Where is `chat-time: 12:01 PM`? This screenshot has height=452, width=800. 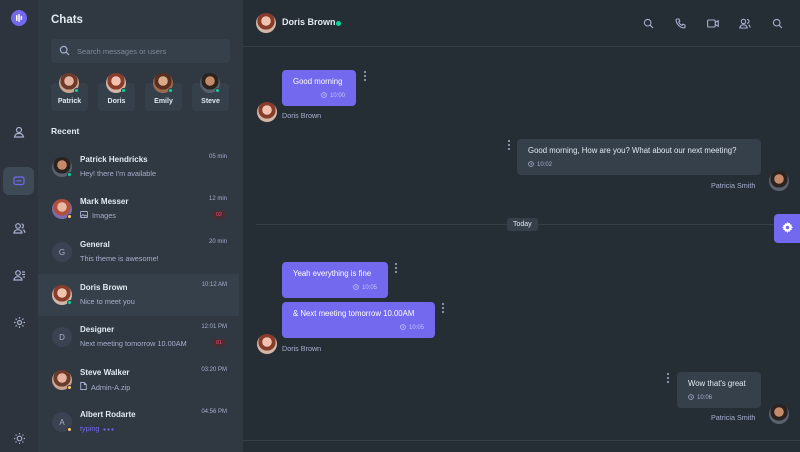 chat-time: 12:01 PM is located at coordinates (214, 327).